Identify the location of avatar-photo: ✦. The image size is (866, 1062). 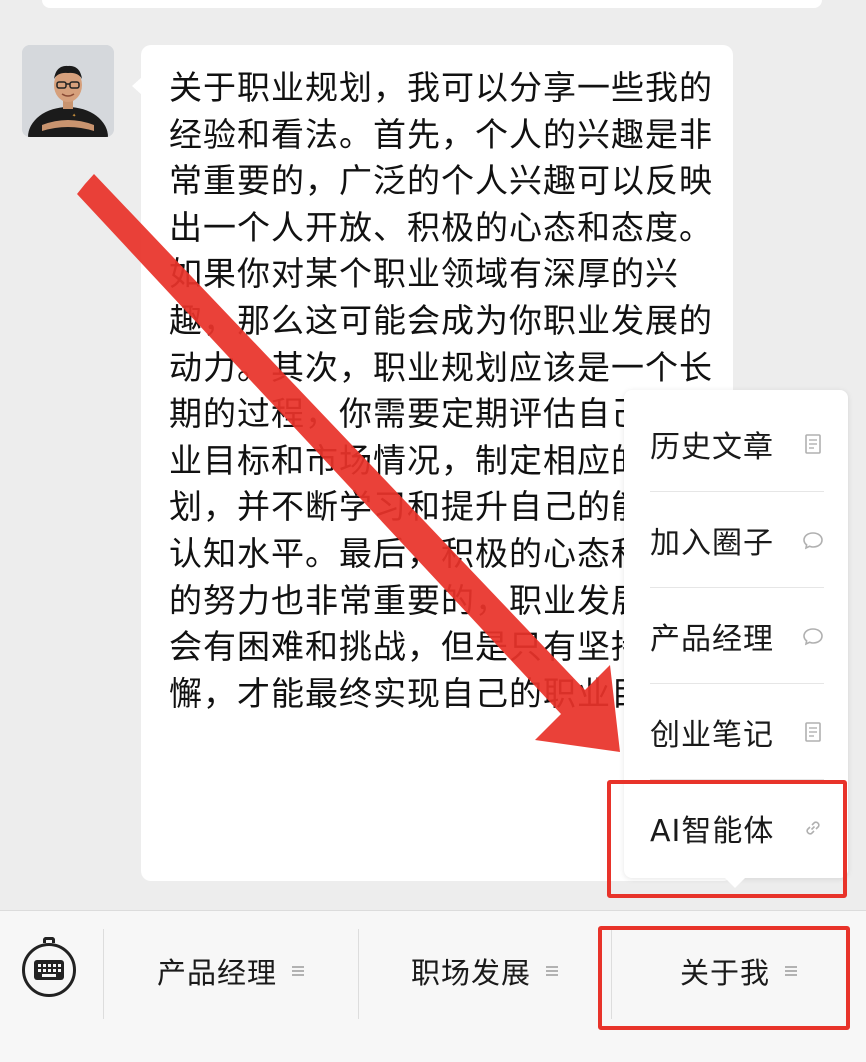
(68, 91).